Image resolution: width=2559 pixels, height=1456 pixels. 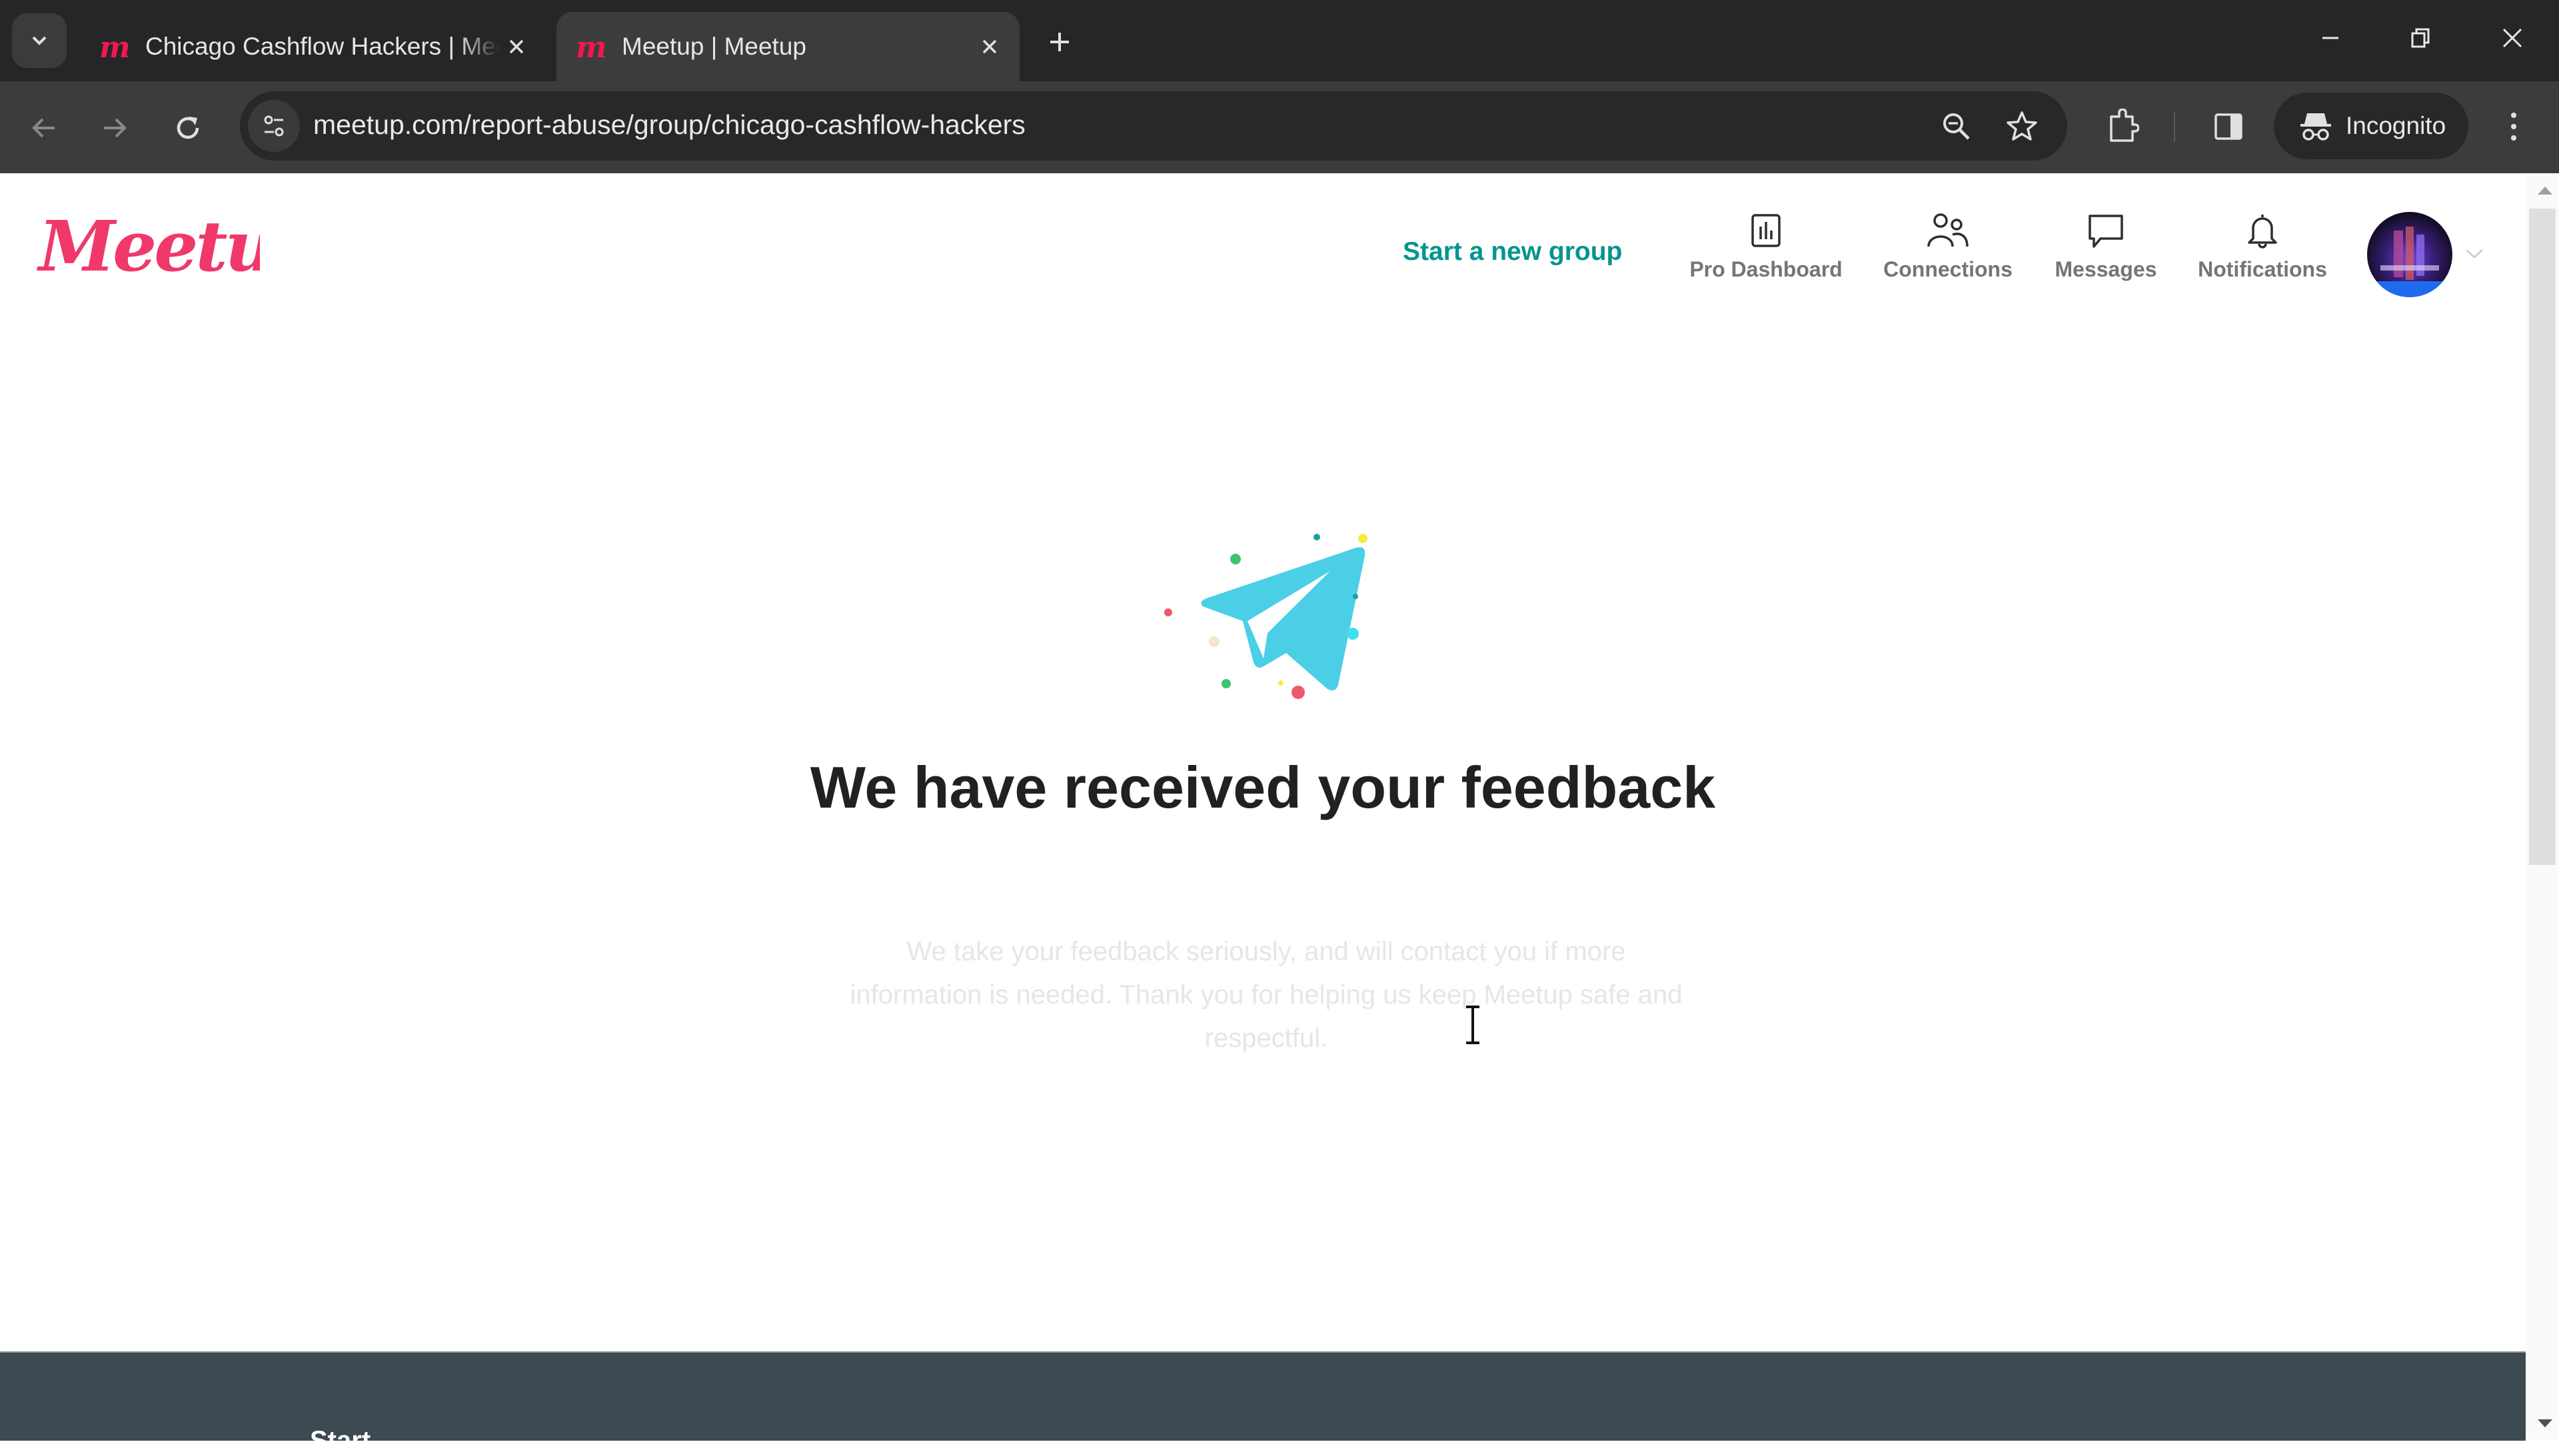 What do you see at coordinates (1512, 252) in the screenshot?
I see `start-new-group-link: Start a new group` at bounding box center [1512, 252].